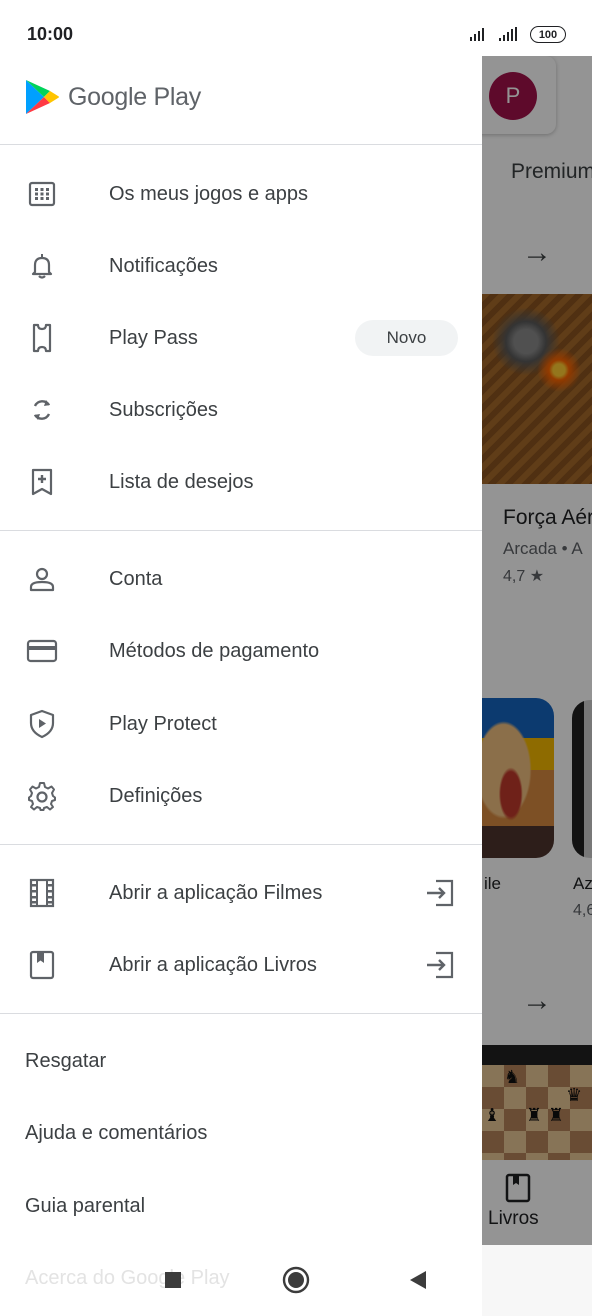  What do you see at coordinates (42, 266) in the screenshot?
I see `bell-icon` at bounding box center [42, 266].